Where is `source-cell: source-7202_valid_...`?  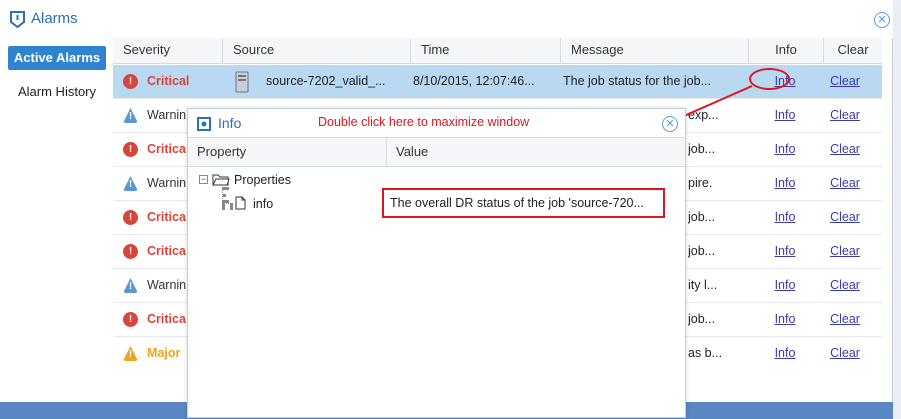
source-cell: source-7202_valid_... is located at coordinates (326, 81).